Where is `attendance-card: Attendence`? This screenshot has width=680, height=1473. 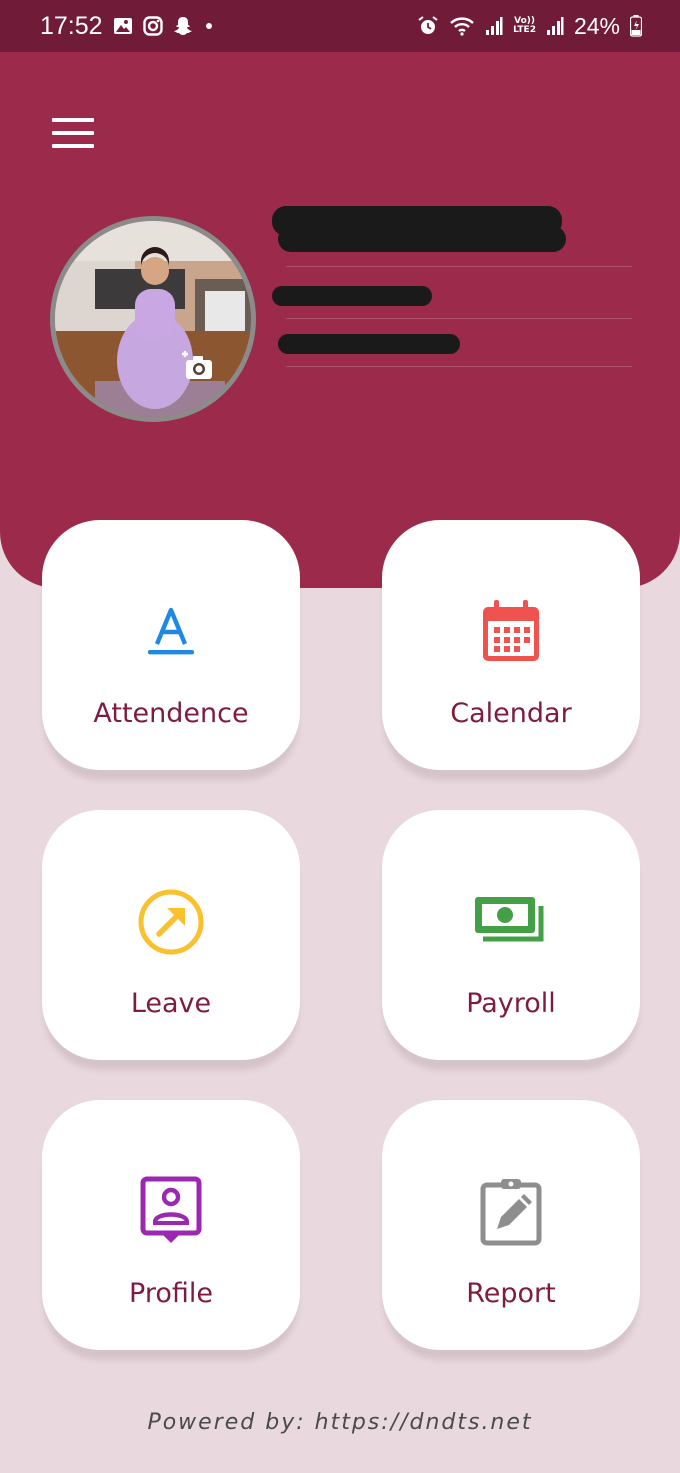
attendance-card: Attendence is located at coordinates (171, 645).